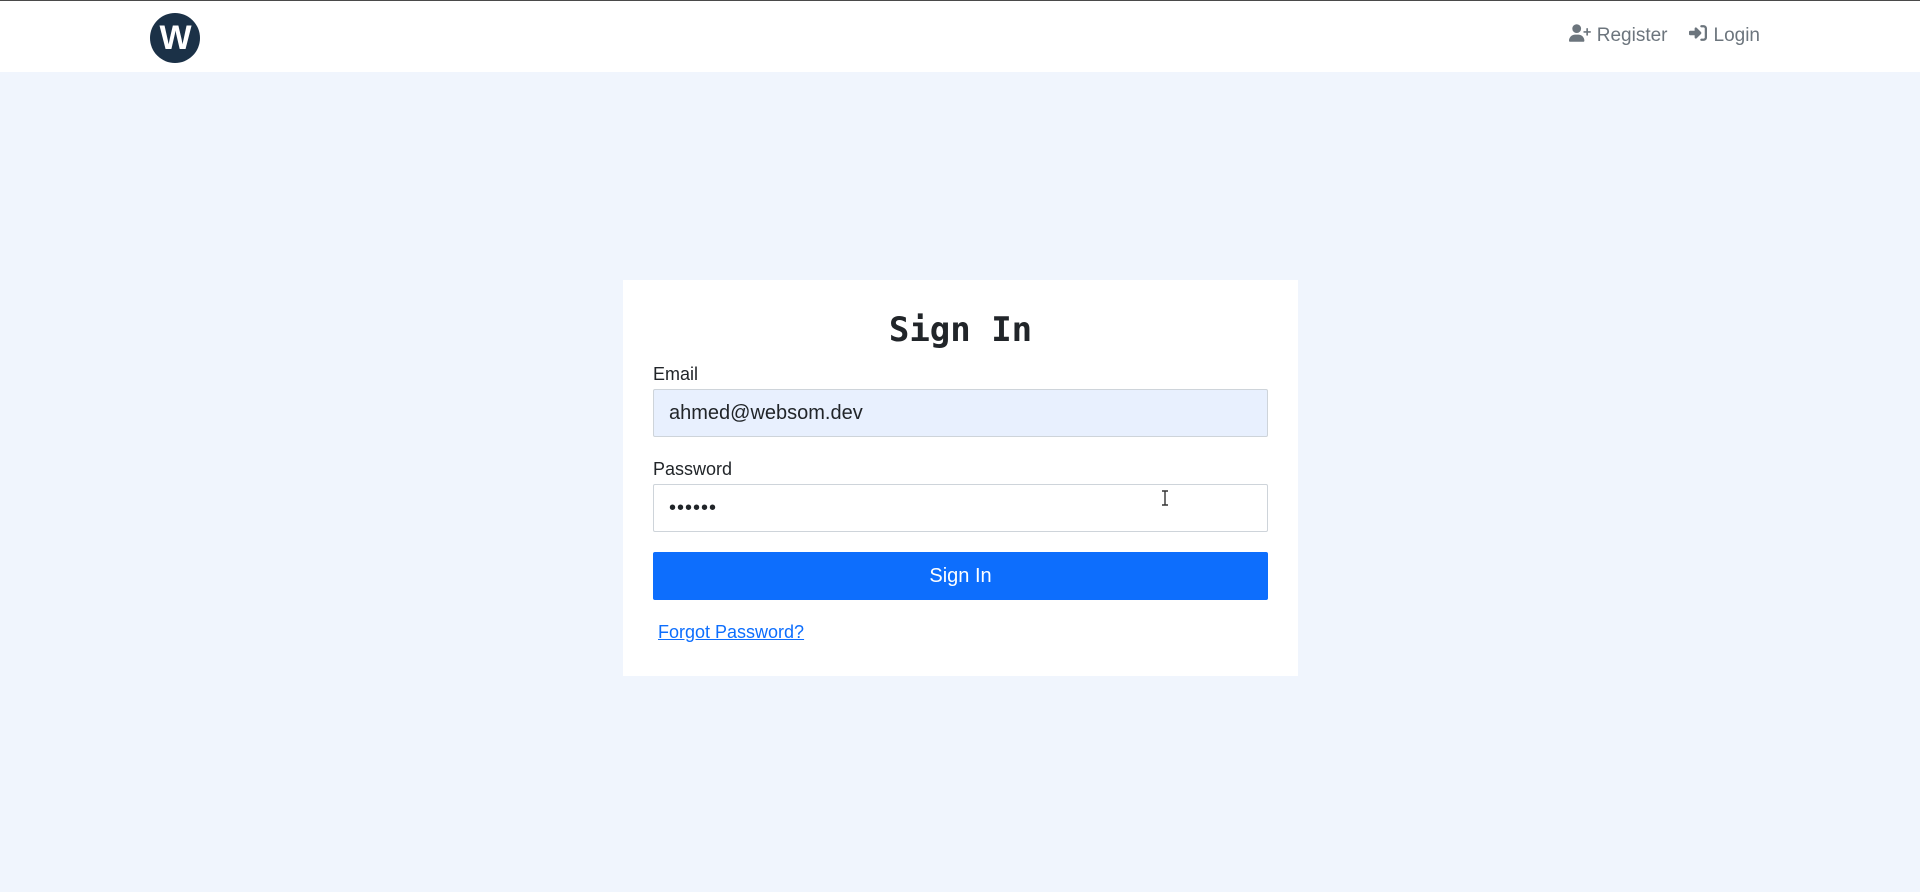  I want to click on register-link: Register, so click(1618, 36).